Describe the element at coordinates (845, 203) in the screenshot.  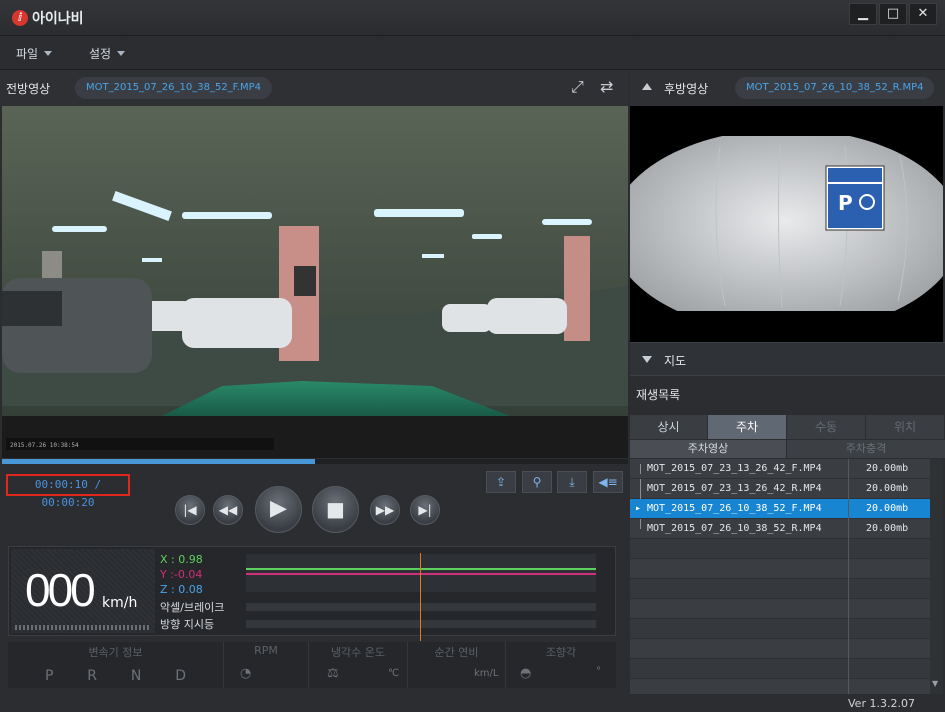
I see `svg-text: P` at that location.